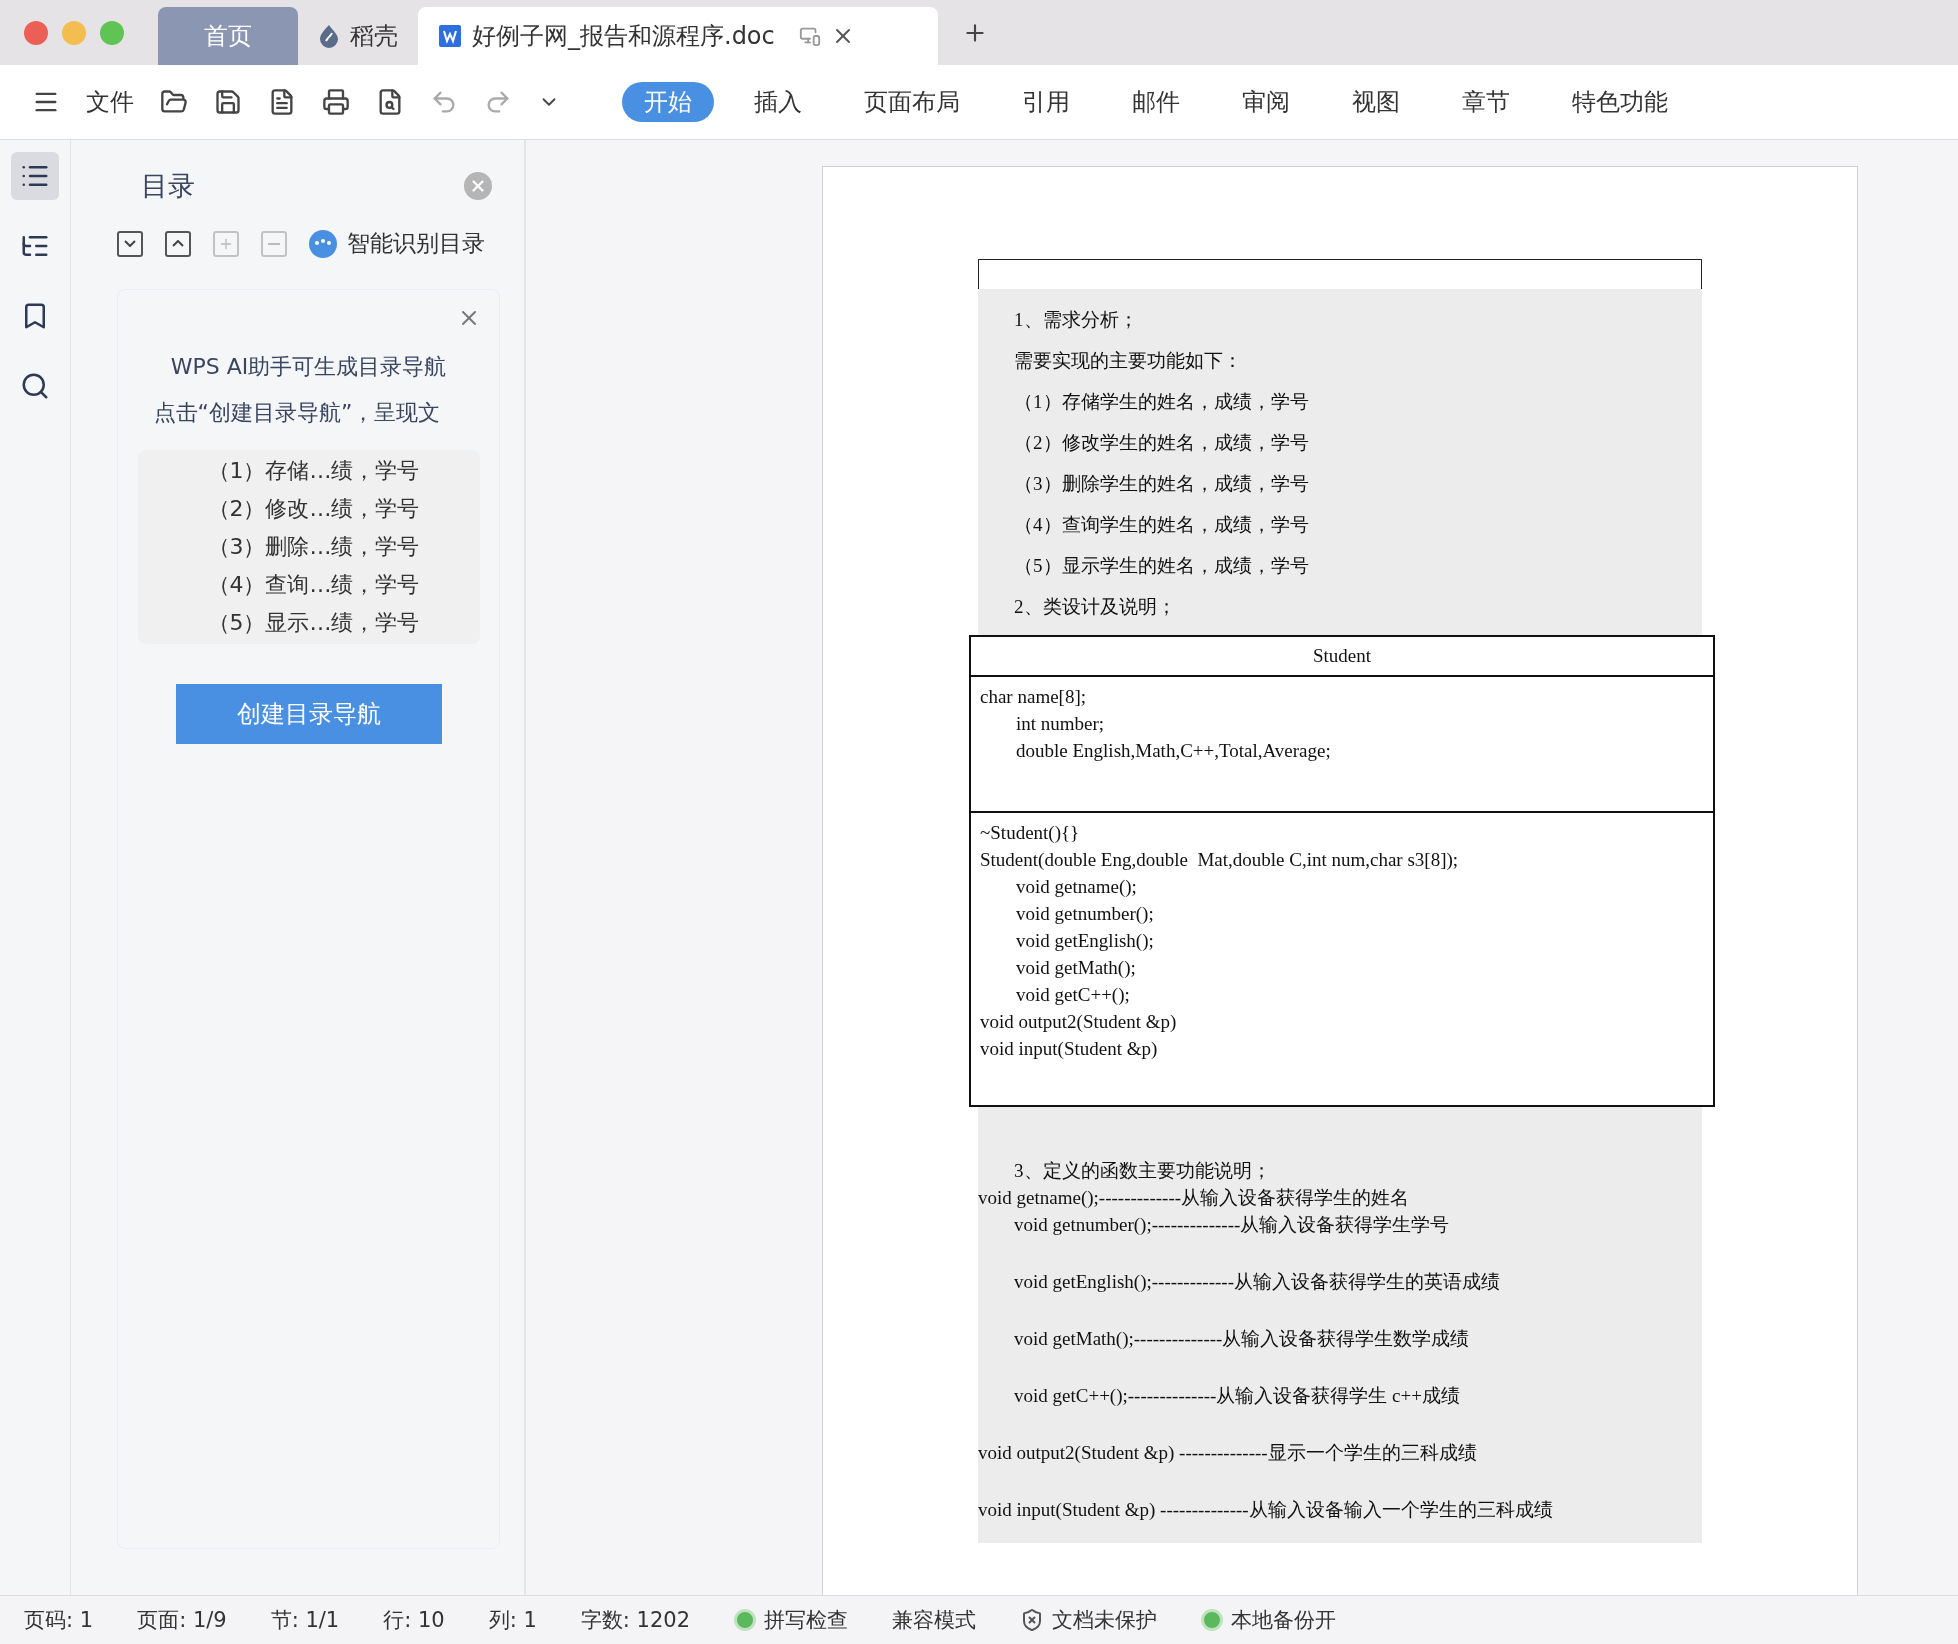  I want to click on flame-icon, so click(329, 36).